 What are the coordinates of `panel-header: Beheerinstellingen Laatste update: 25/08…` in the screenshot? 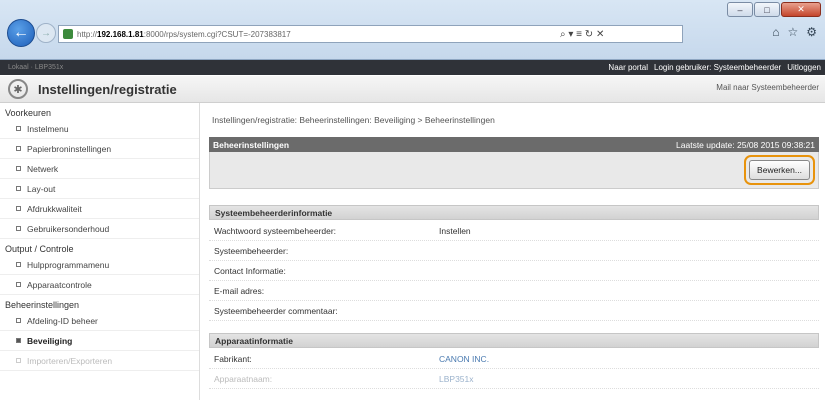 It's located at (514, 144).